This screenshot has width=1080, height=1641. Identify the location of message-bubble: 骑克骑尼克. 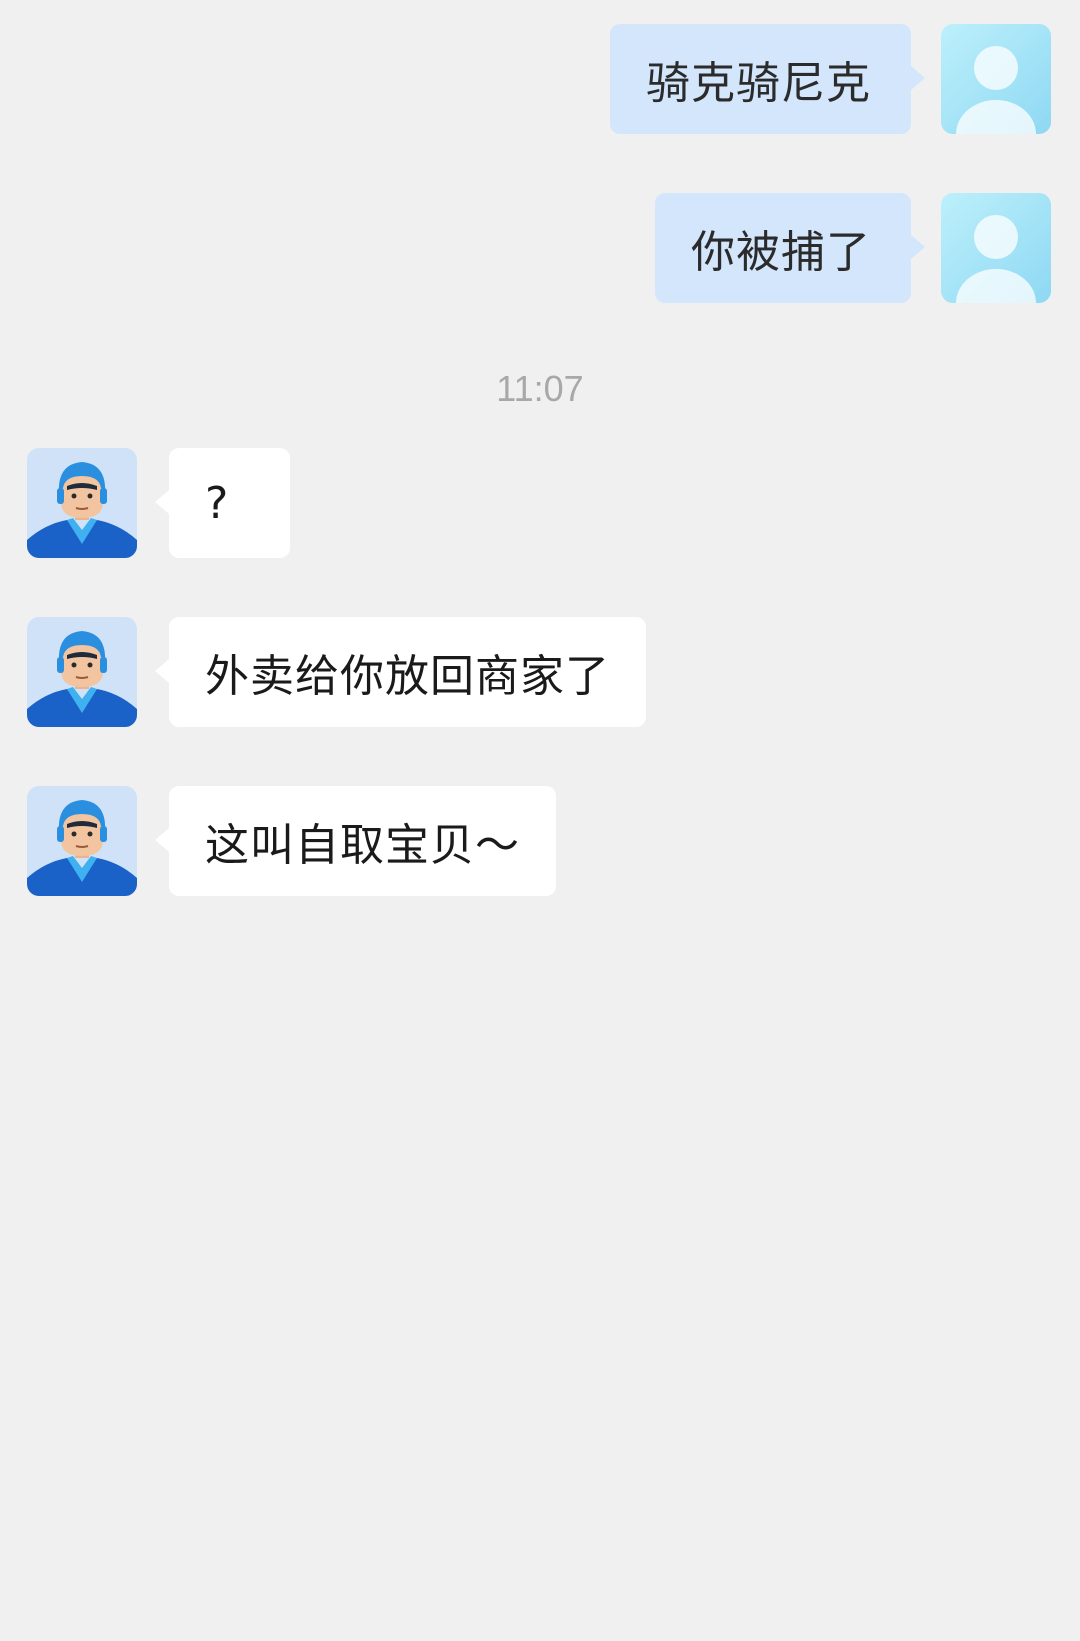
(760, 79).